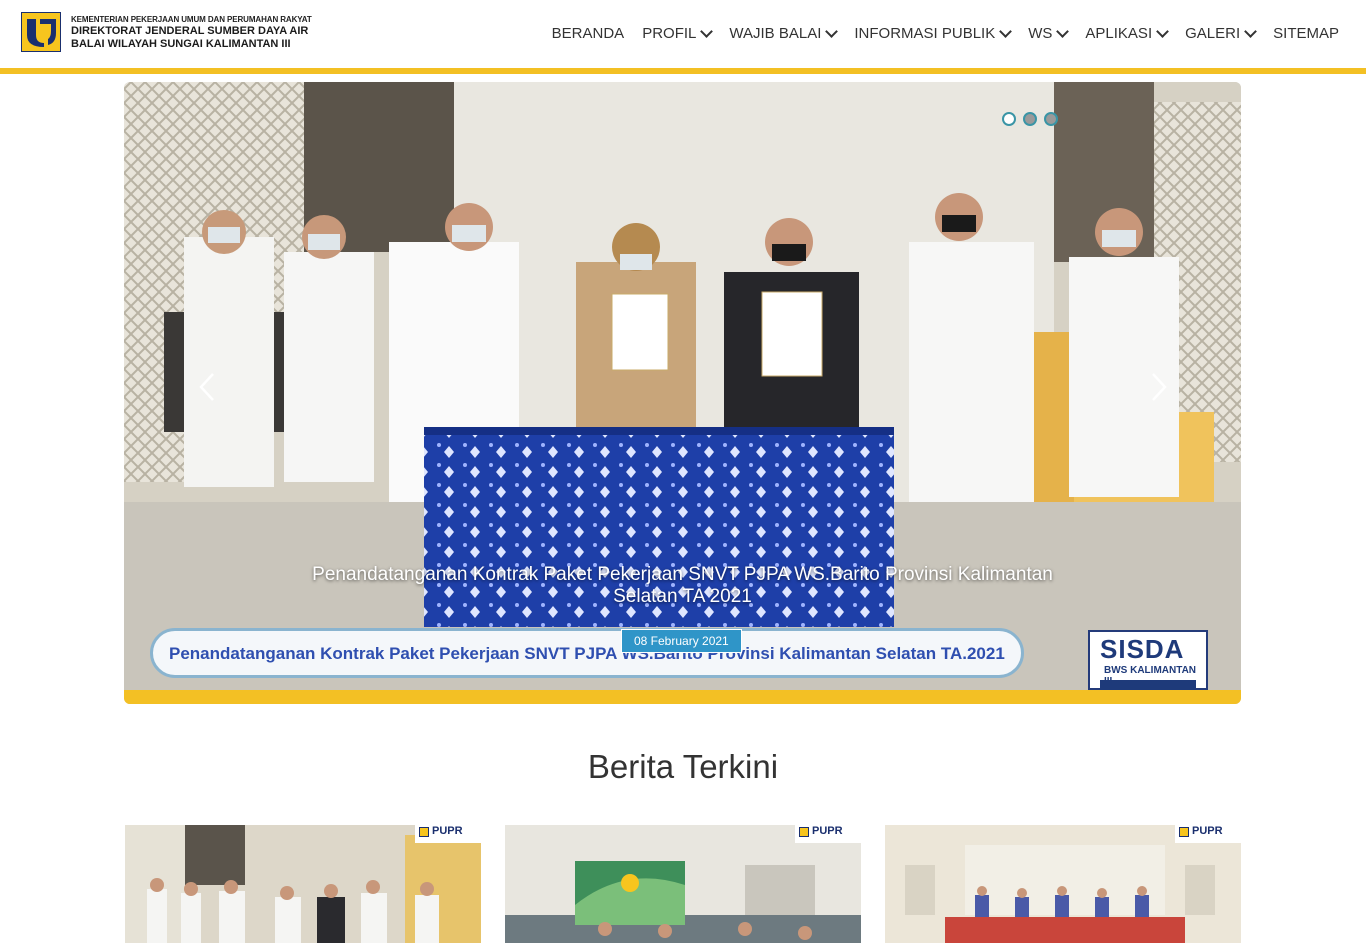 The height and width of the screenshot is (943, 1366). What do you see at coordinates (681, 641) in the screenshot?
I see `slide-date-badge: 08 February 2021` at bounding box center [681, 641].